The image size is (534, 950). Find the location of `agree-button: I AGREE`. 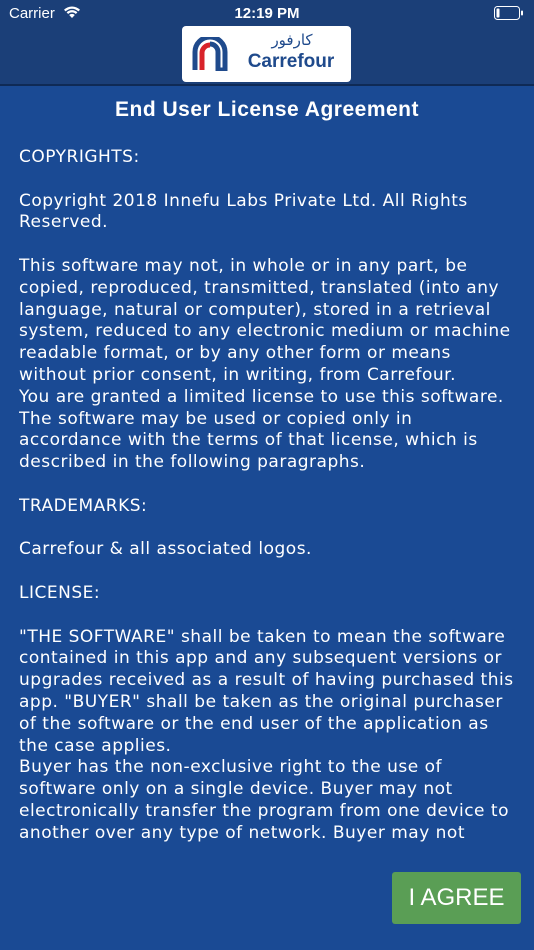

agree-button: I AGREE is located at coordinates (456, 898).